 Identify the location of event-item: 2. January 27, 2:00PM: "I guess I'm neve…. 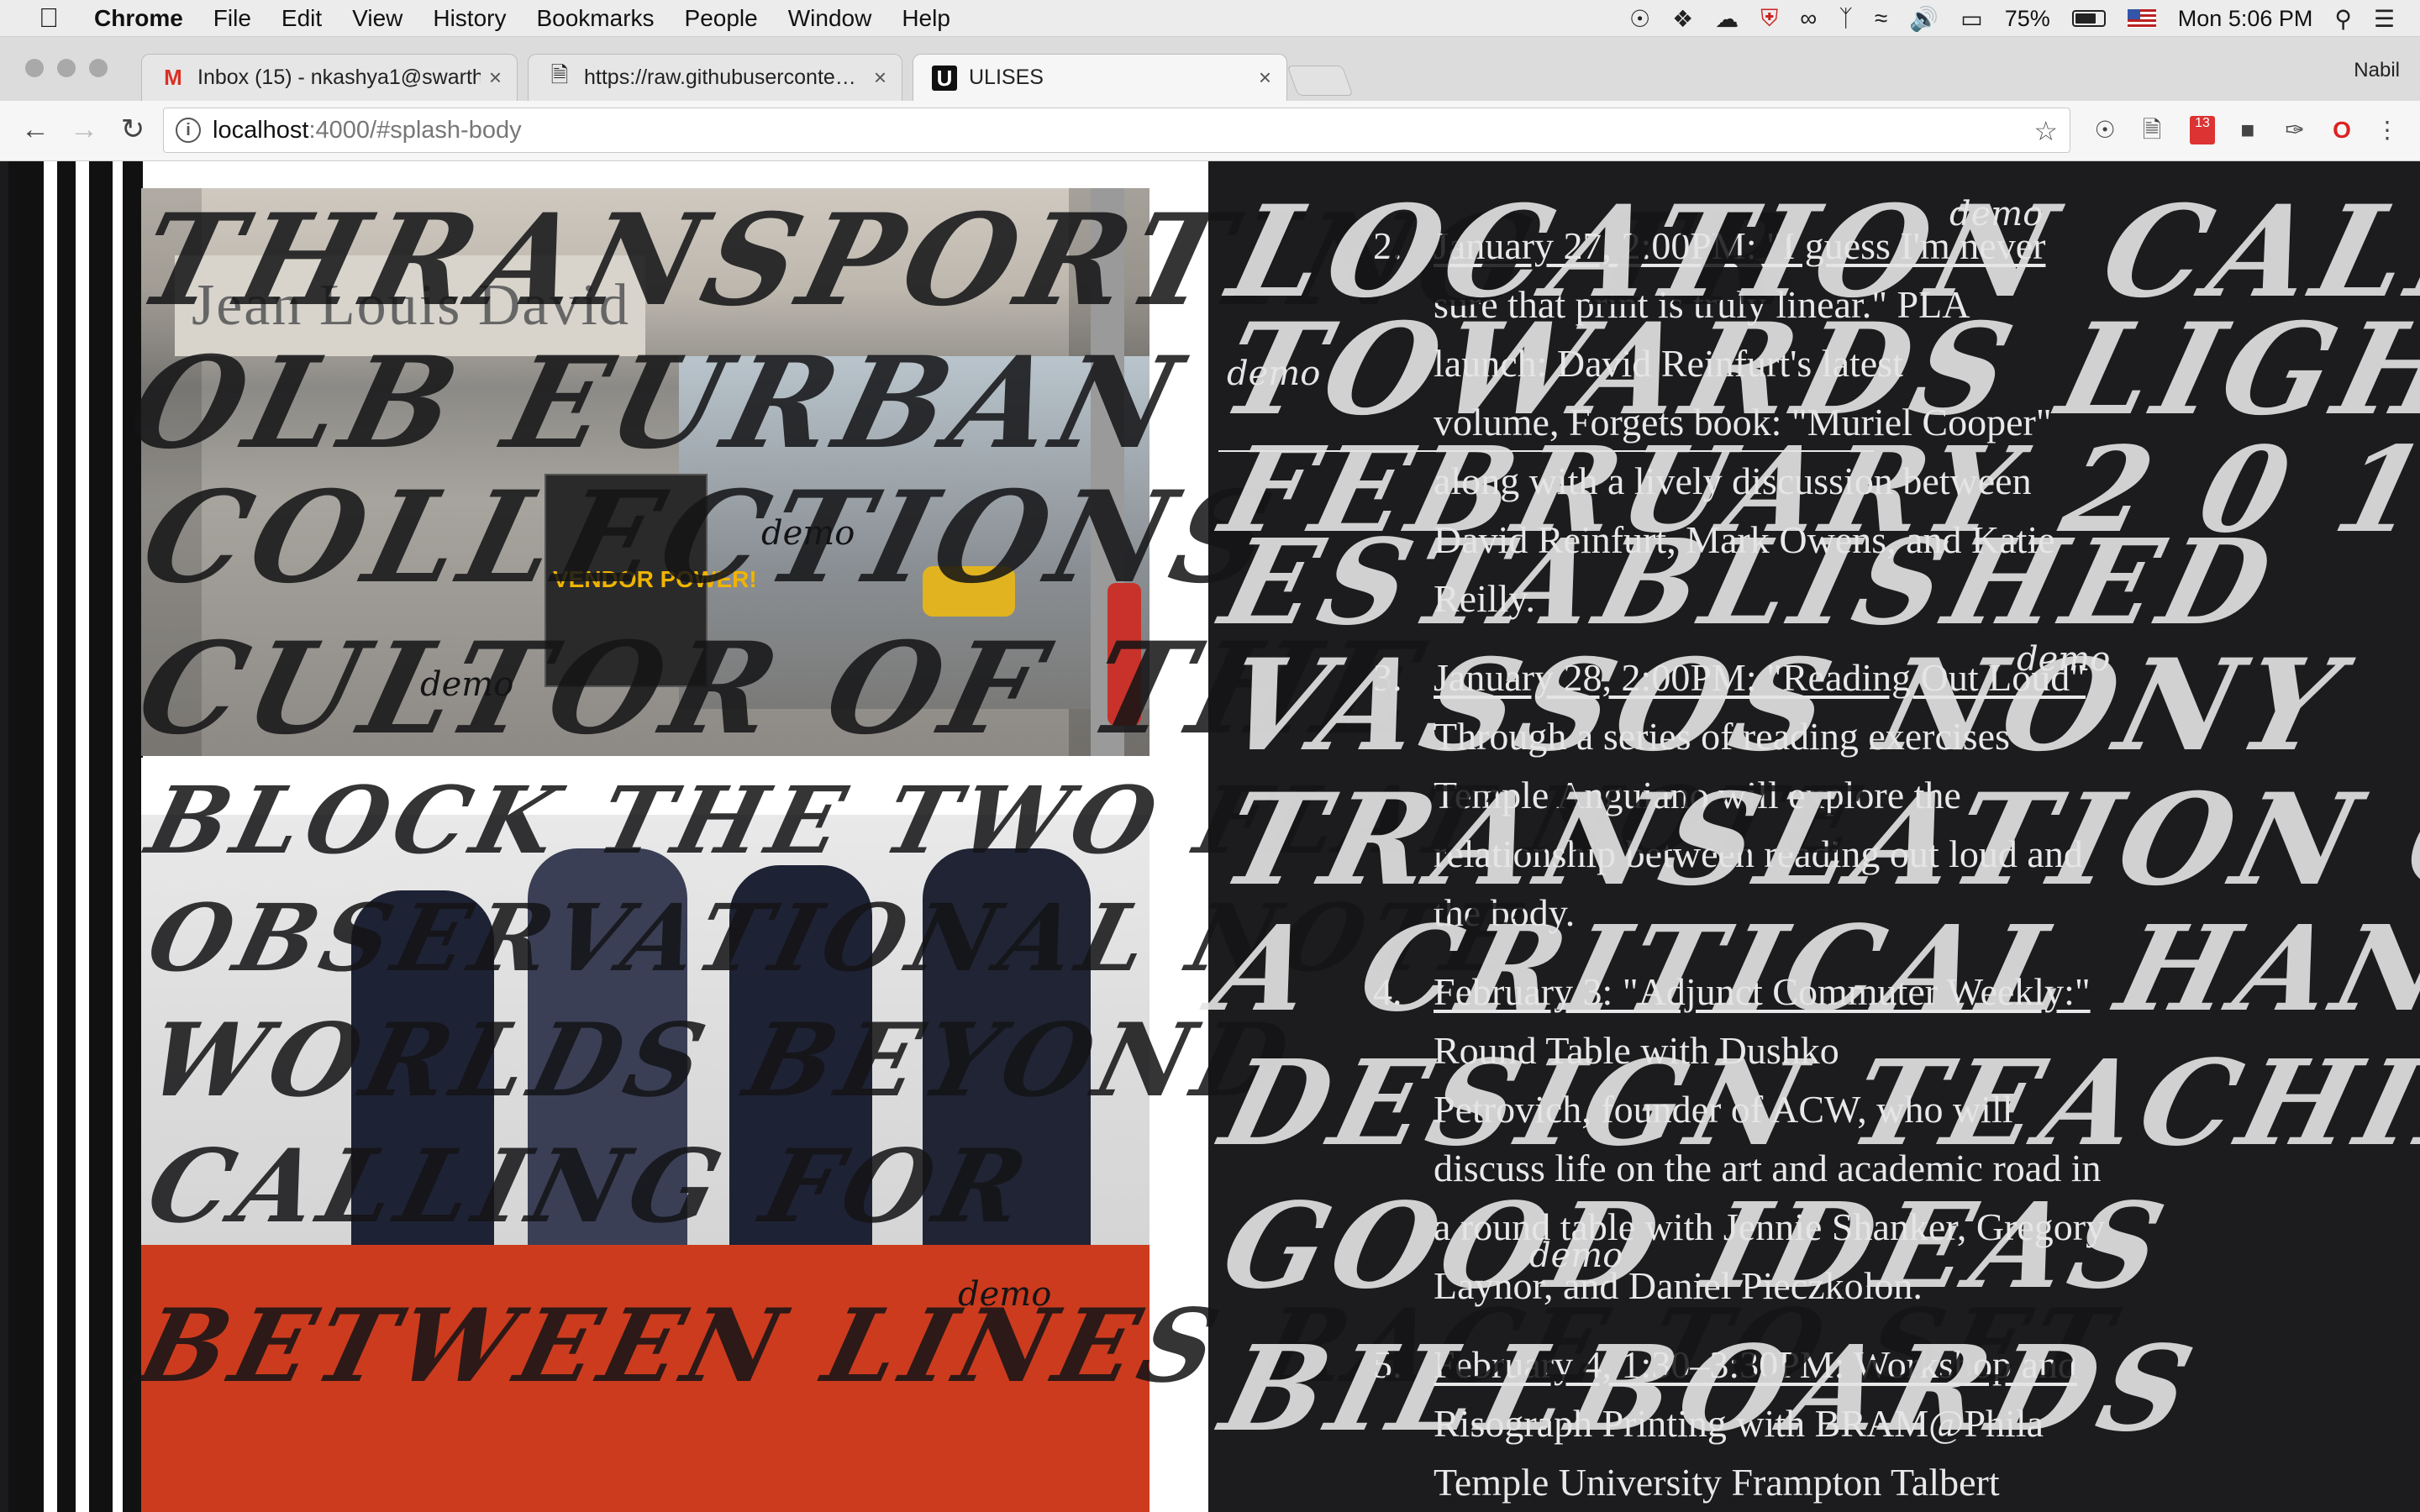
(1849, 422).